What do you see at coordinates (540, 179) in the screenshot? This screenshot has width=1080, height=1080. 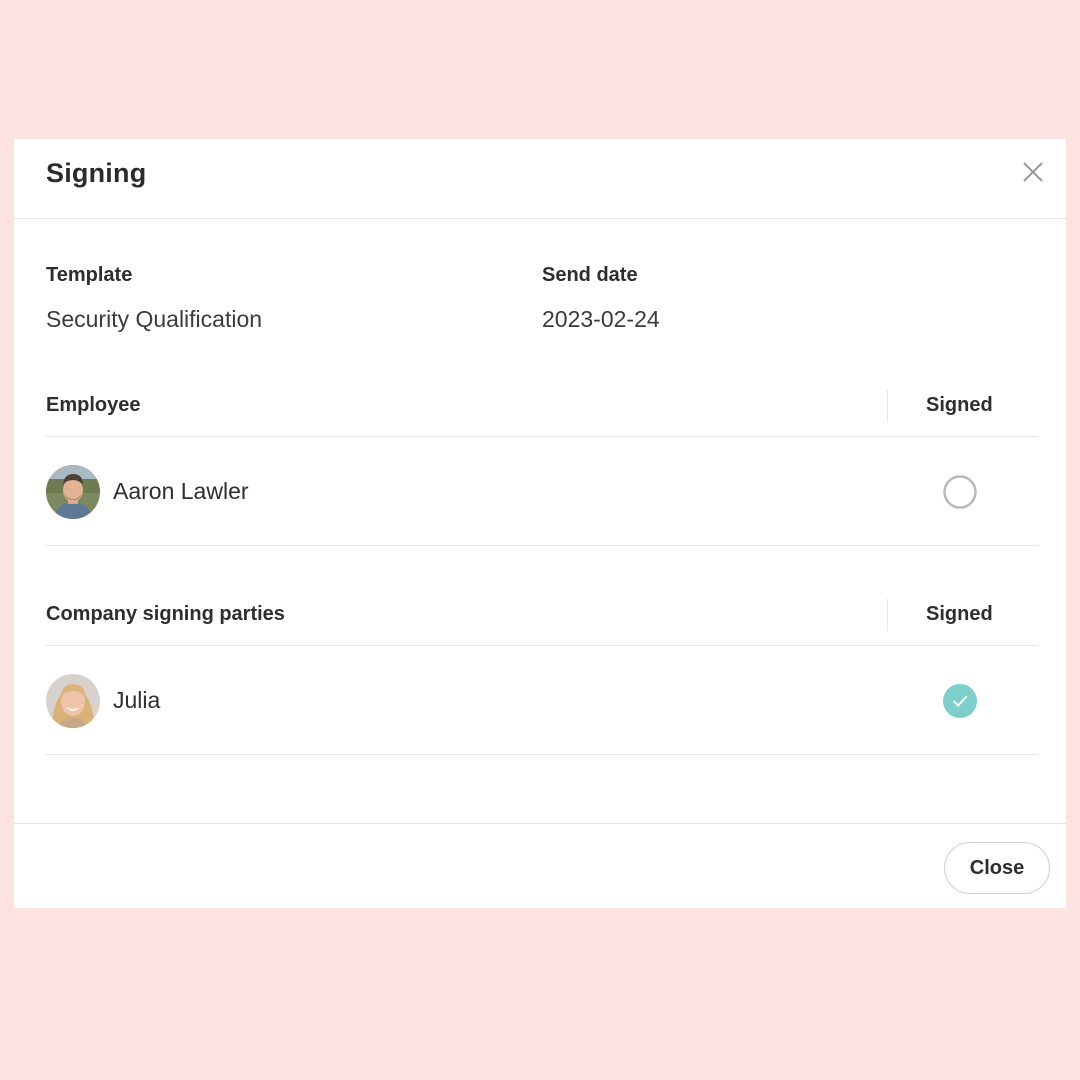 I see `dialog-header: Signing` at bounding box center [540, 179].